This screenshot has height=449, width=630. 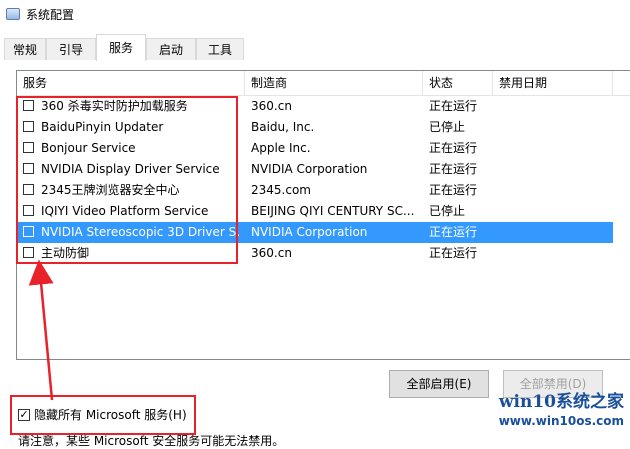 What do you see at coordinates (88, 148) in the screenshot?
I see `service-name: Bonjour Service` at bounding box center [88, 148].